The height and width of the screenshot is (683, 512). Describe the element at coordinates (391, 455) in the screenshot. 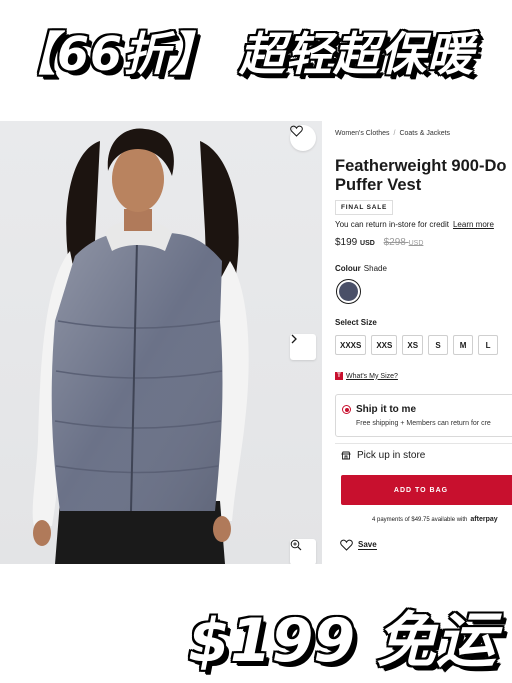

I see `pickup-label: Pick up in store` at that location.